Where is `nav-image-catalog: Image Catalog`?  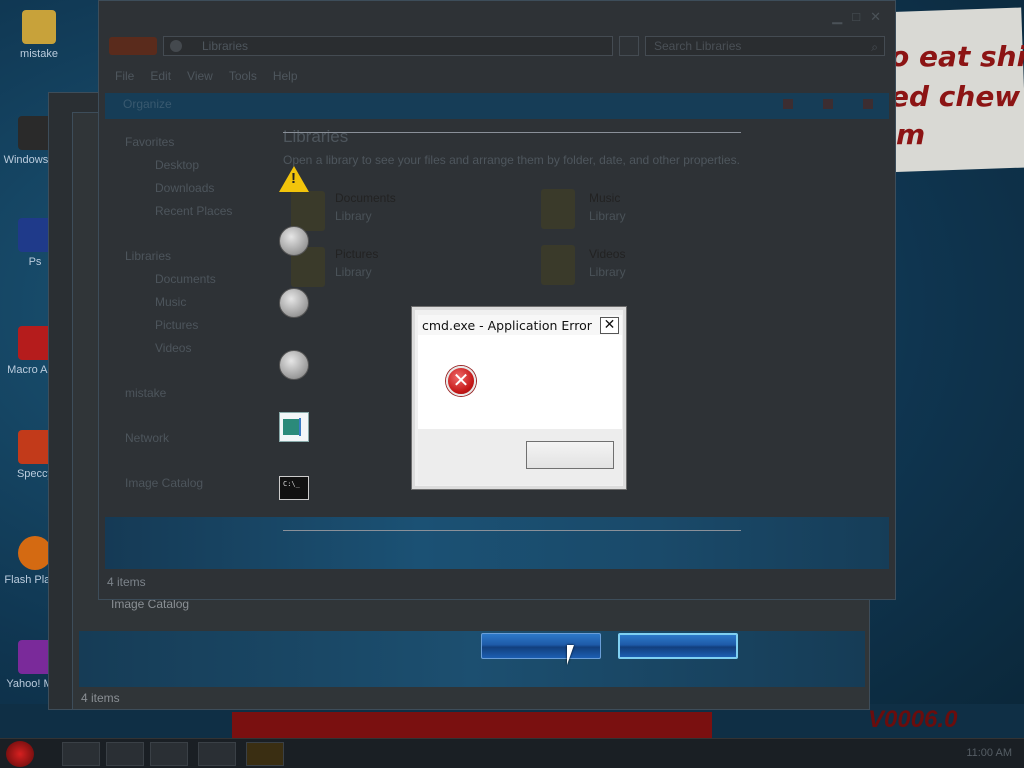
nav-image-catalog: Image Catalog is located at coordinates (204, 483).